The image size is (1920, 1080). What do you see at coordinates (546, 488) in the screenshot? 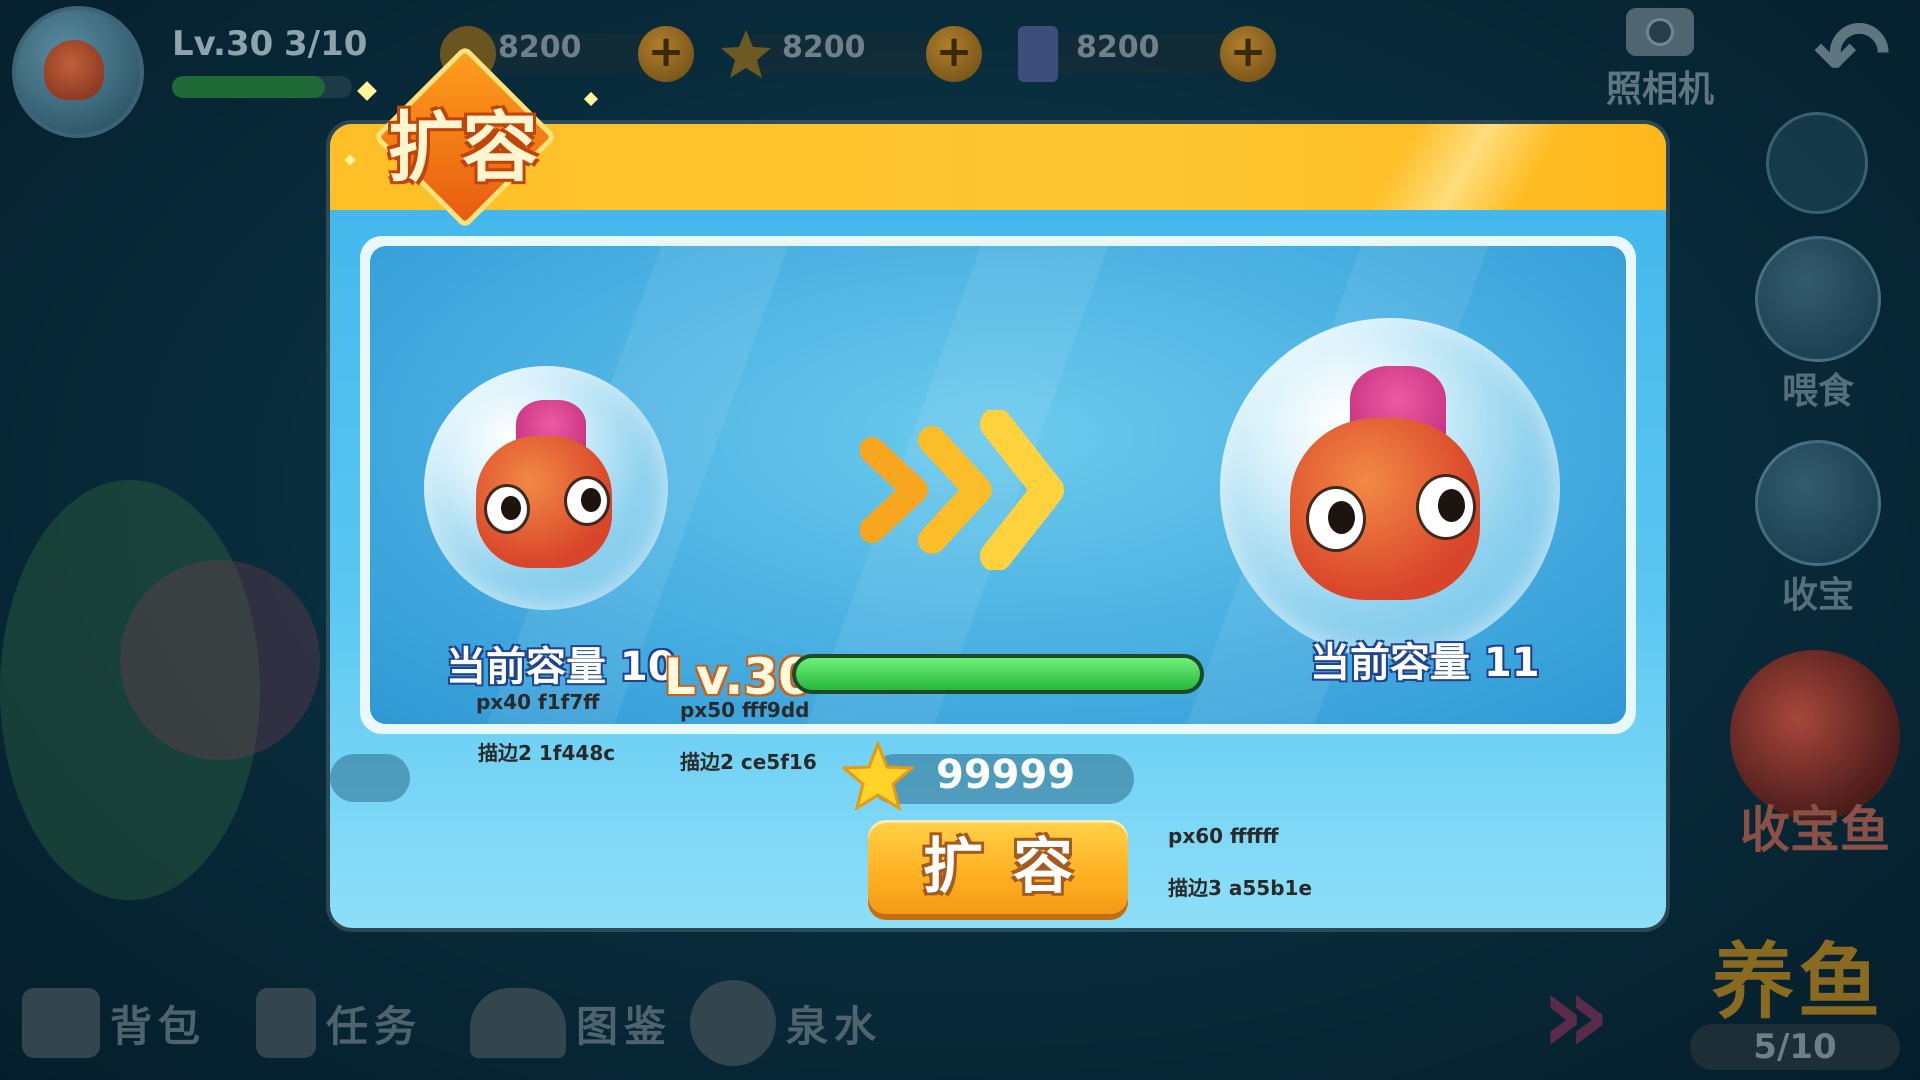
I see `current-fish-bubble` at bounding box center [546, 488].